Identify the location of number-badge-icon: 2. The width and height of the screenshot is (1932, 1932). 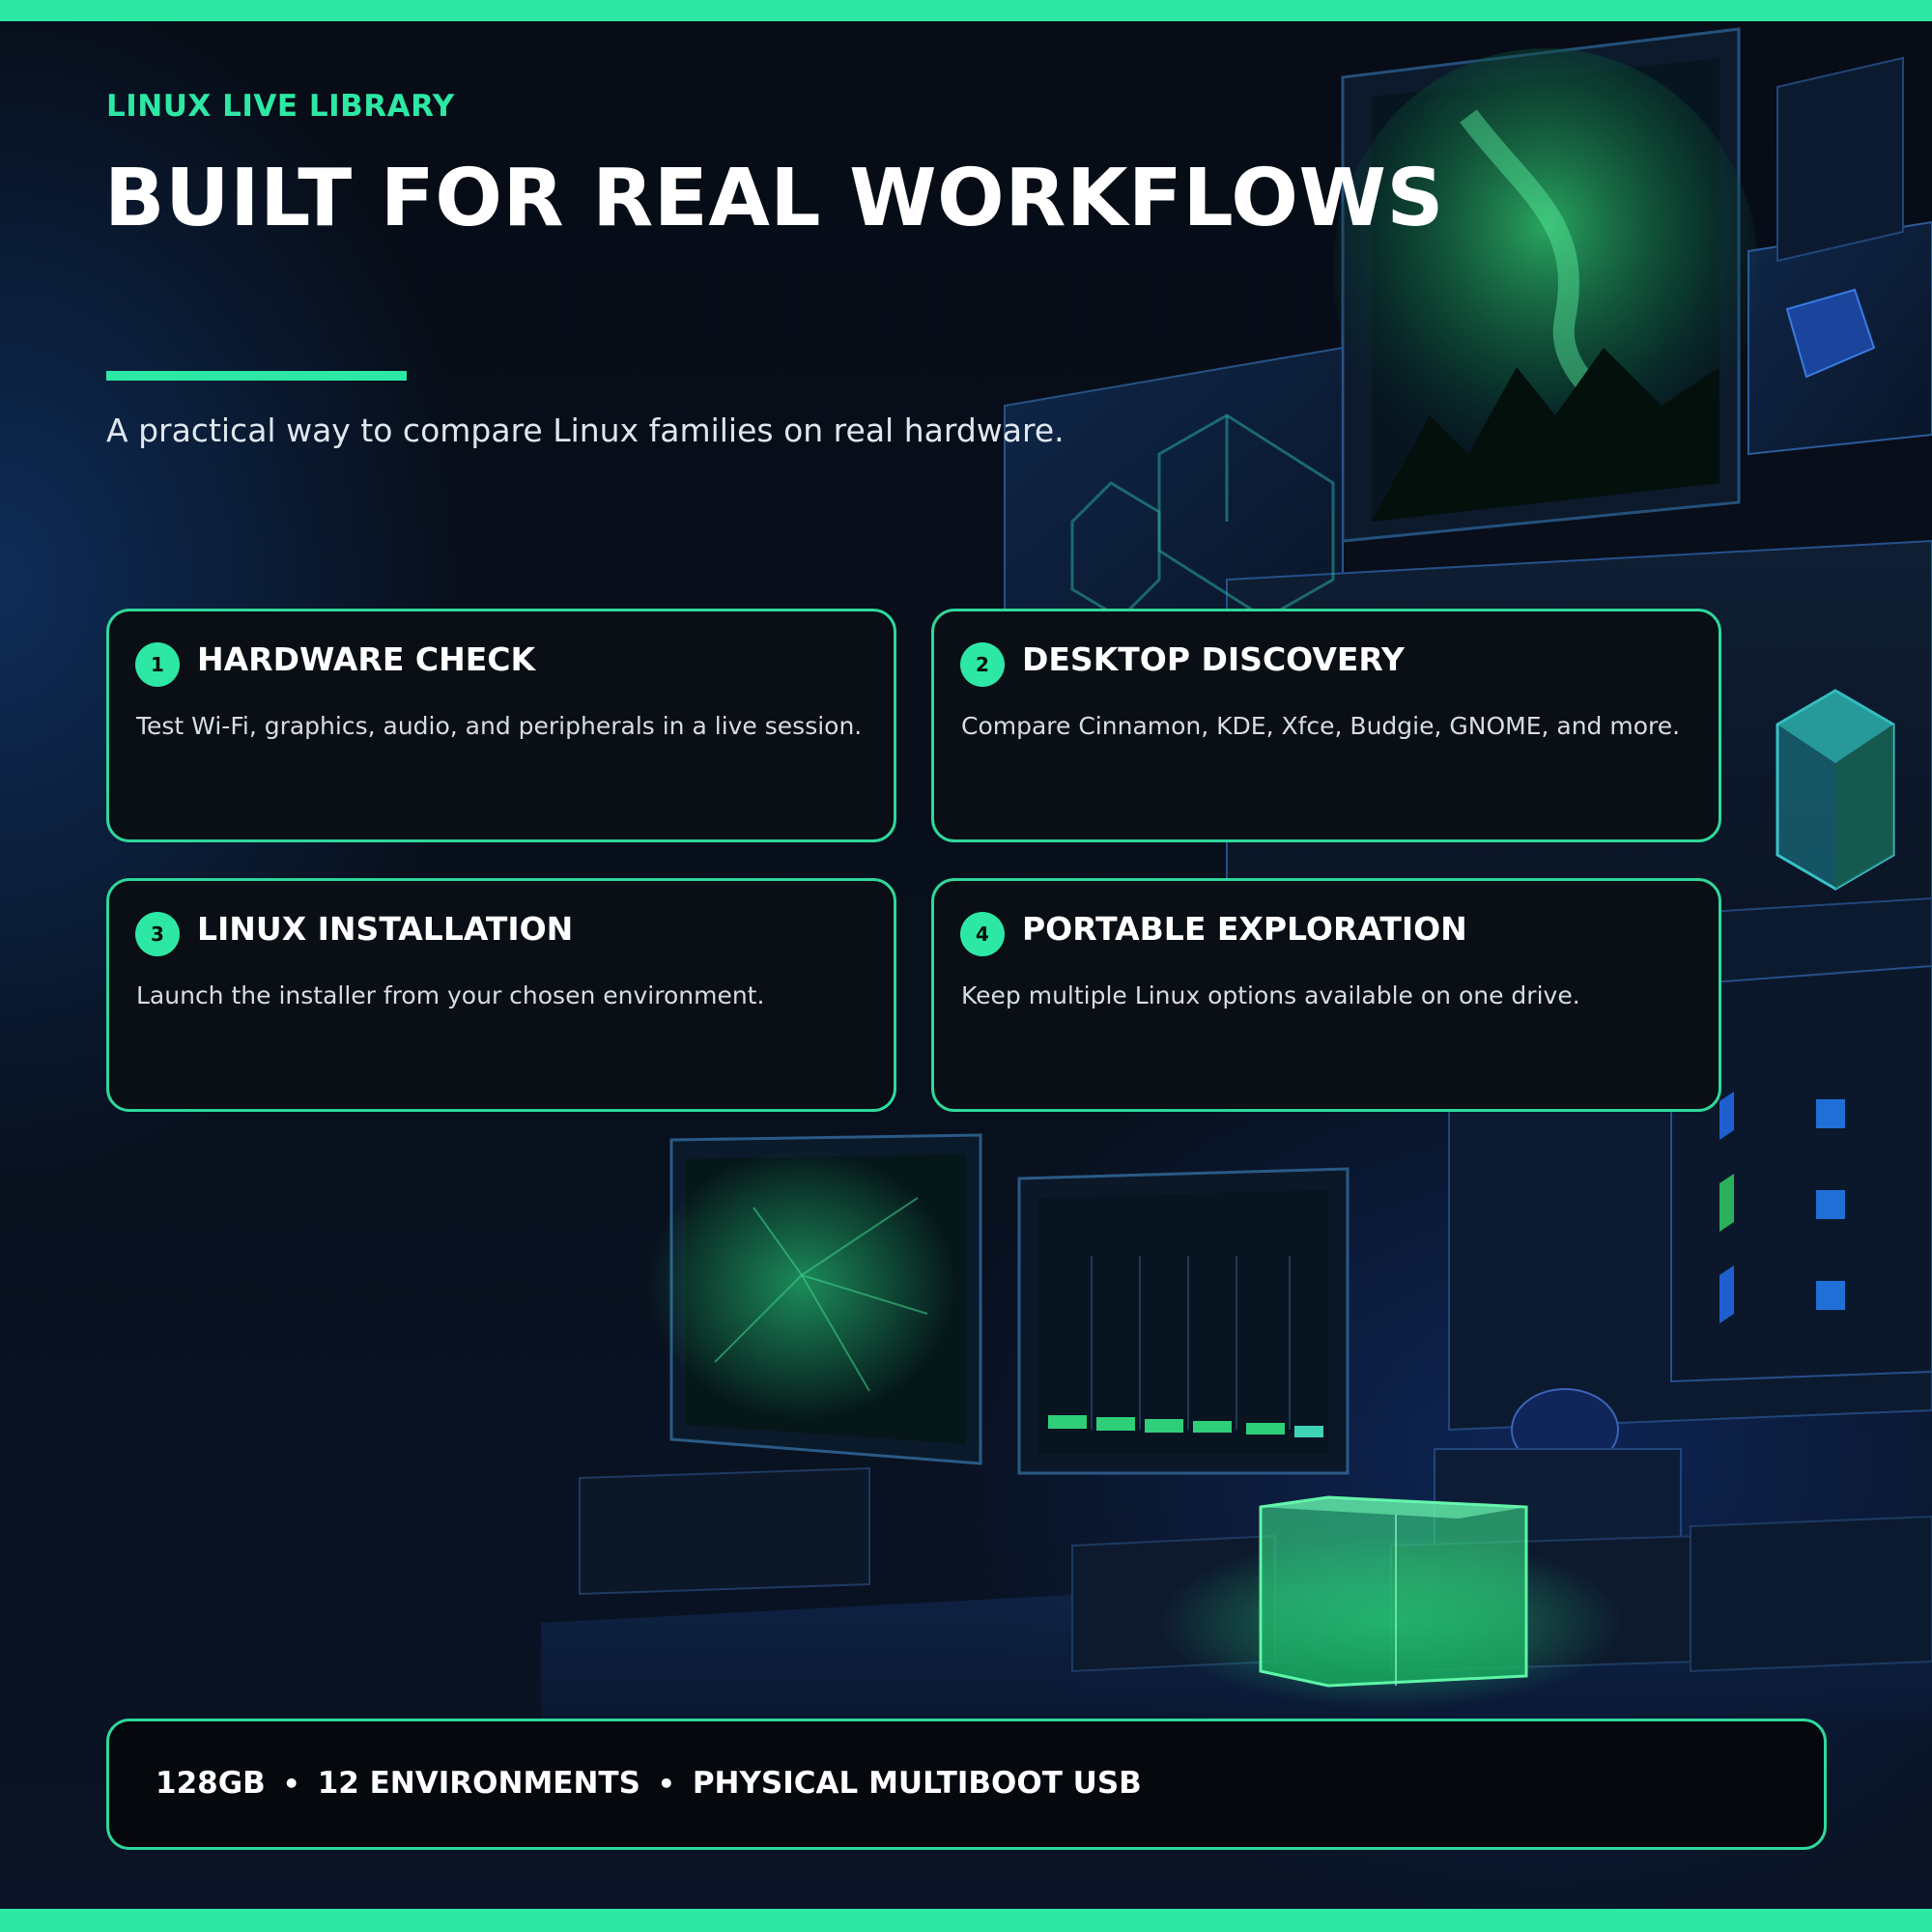
(982, 664).